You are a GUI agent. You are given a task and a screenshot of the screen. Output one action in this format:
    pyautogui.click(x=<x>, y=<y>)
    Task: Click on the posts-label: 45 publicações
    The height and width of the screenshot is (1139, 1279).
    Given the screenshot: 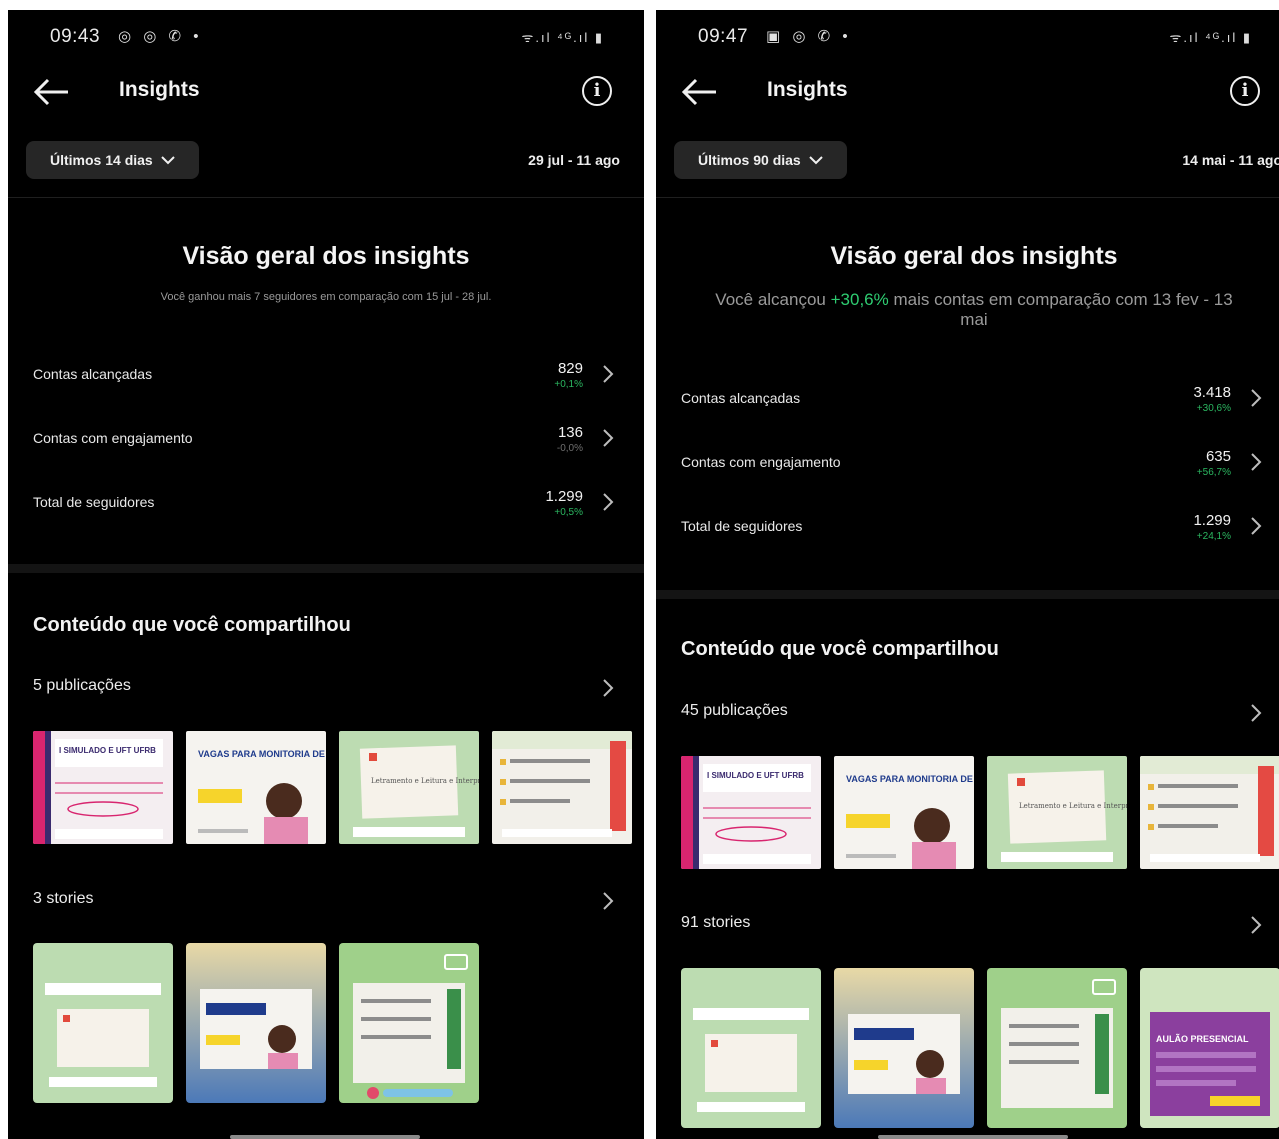 What is the action you would take?
    pyautogui.click(x=734, y=710)
    